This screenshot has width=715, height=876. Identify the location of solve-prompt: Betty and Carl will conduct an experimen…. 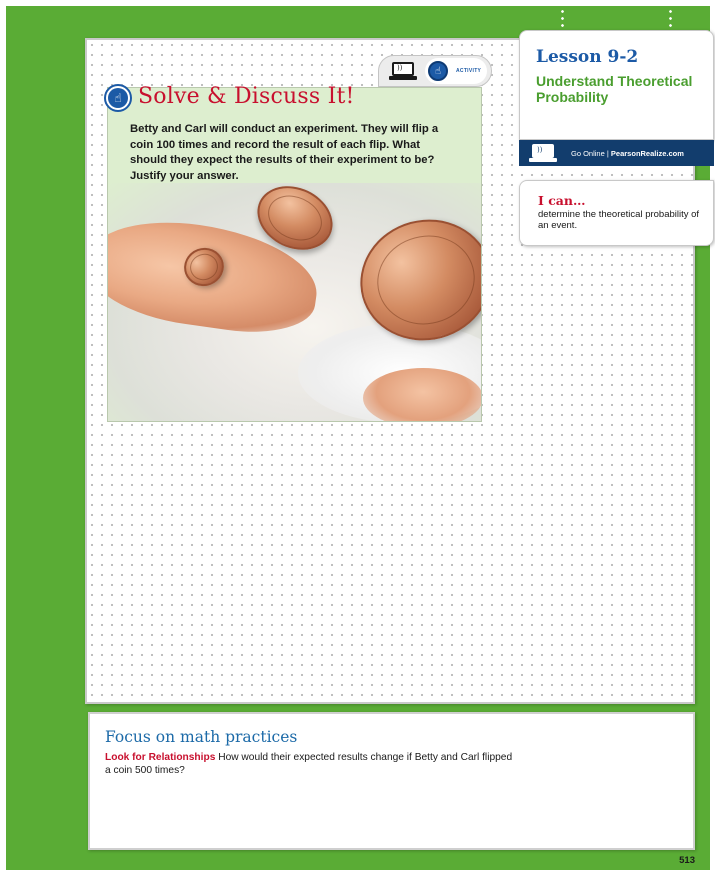
(284, 152).